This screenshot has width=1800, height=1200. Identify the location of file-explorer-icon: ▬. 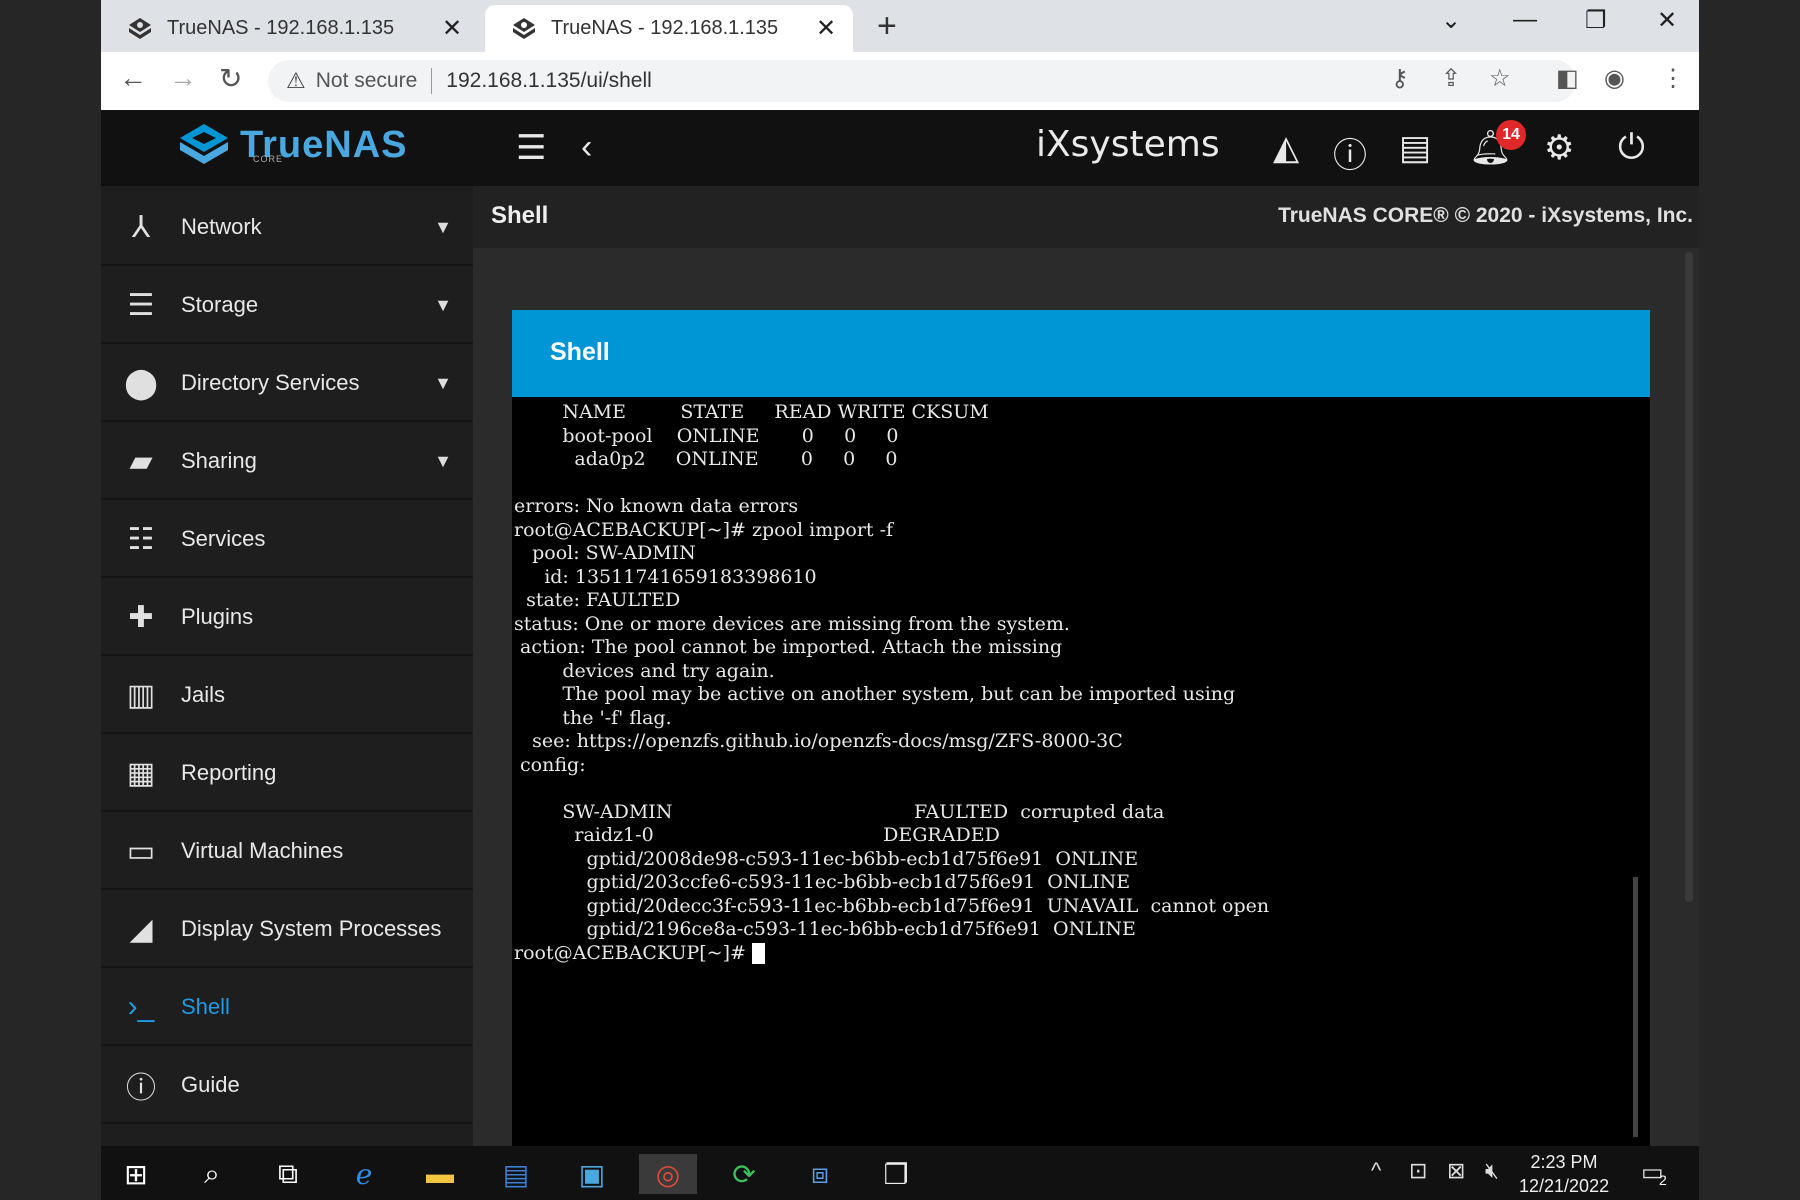
(440, 1174).